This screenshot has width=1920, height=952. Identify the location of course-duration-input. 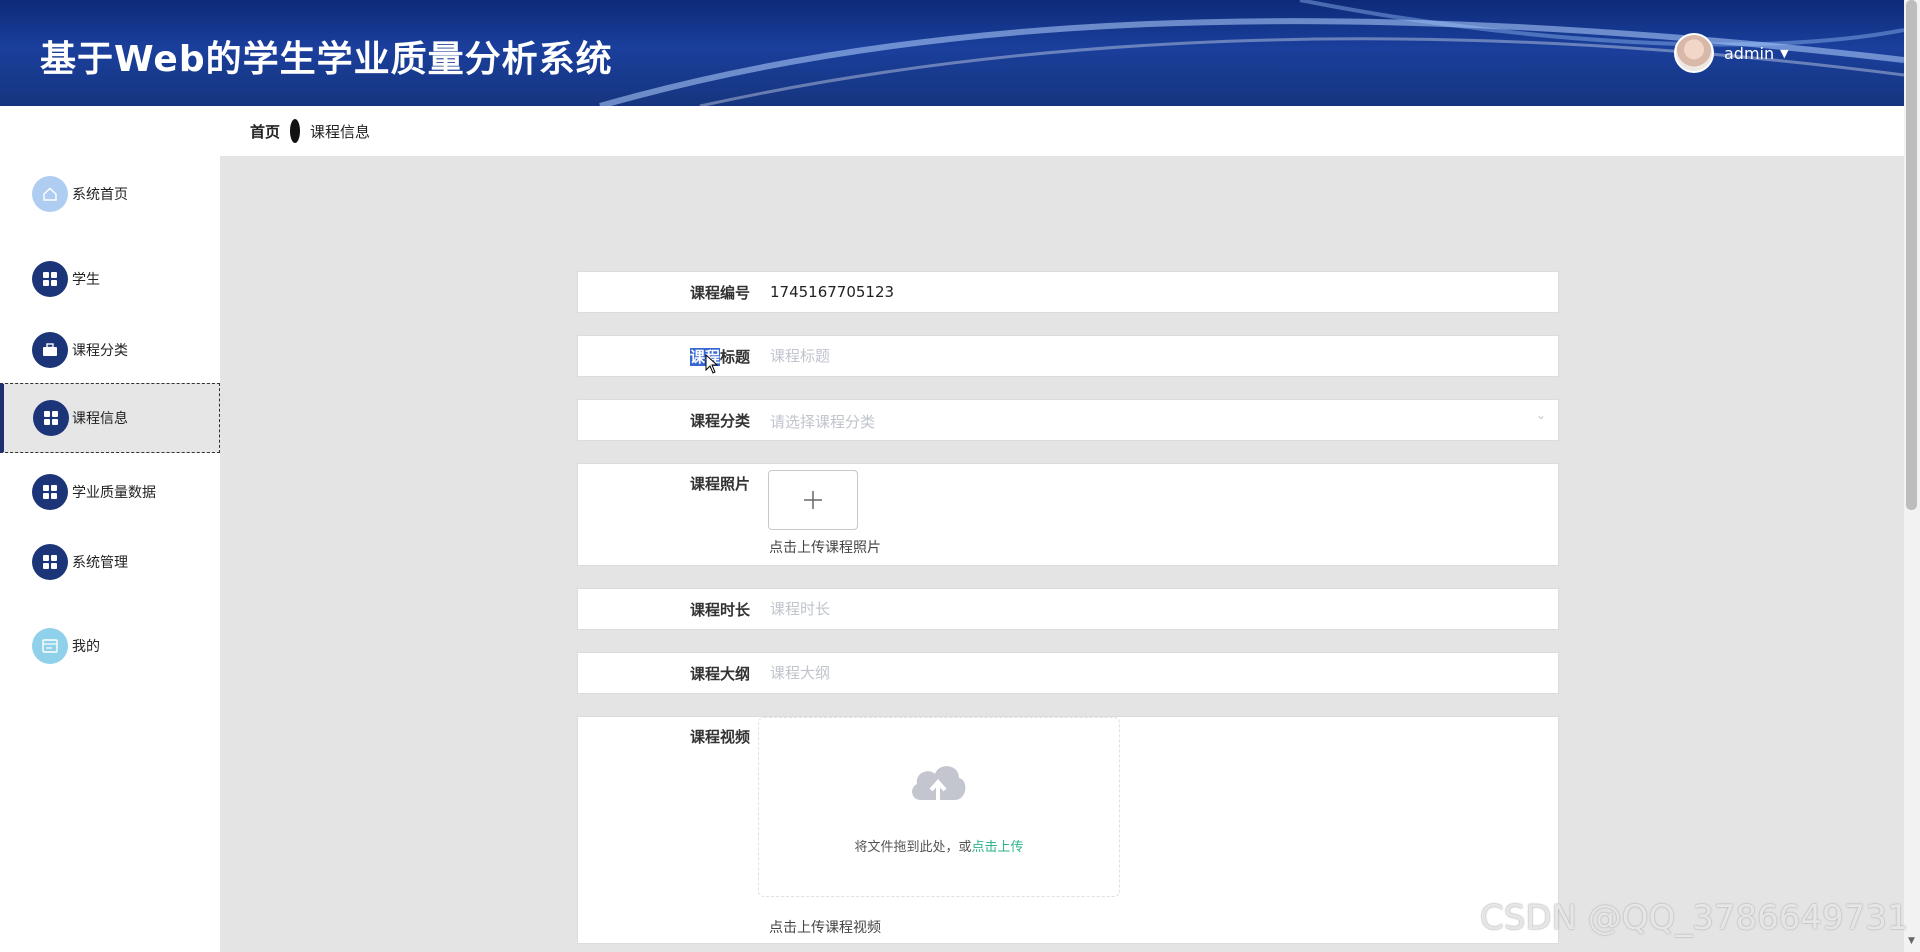
(1158, 609).